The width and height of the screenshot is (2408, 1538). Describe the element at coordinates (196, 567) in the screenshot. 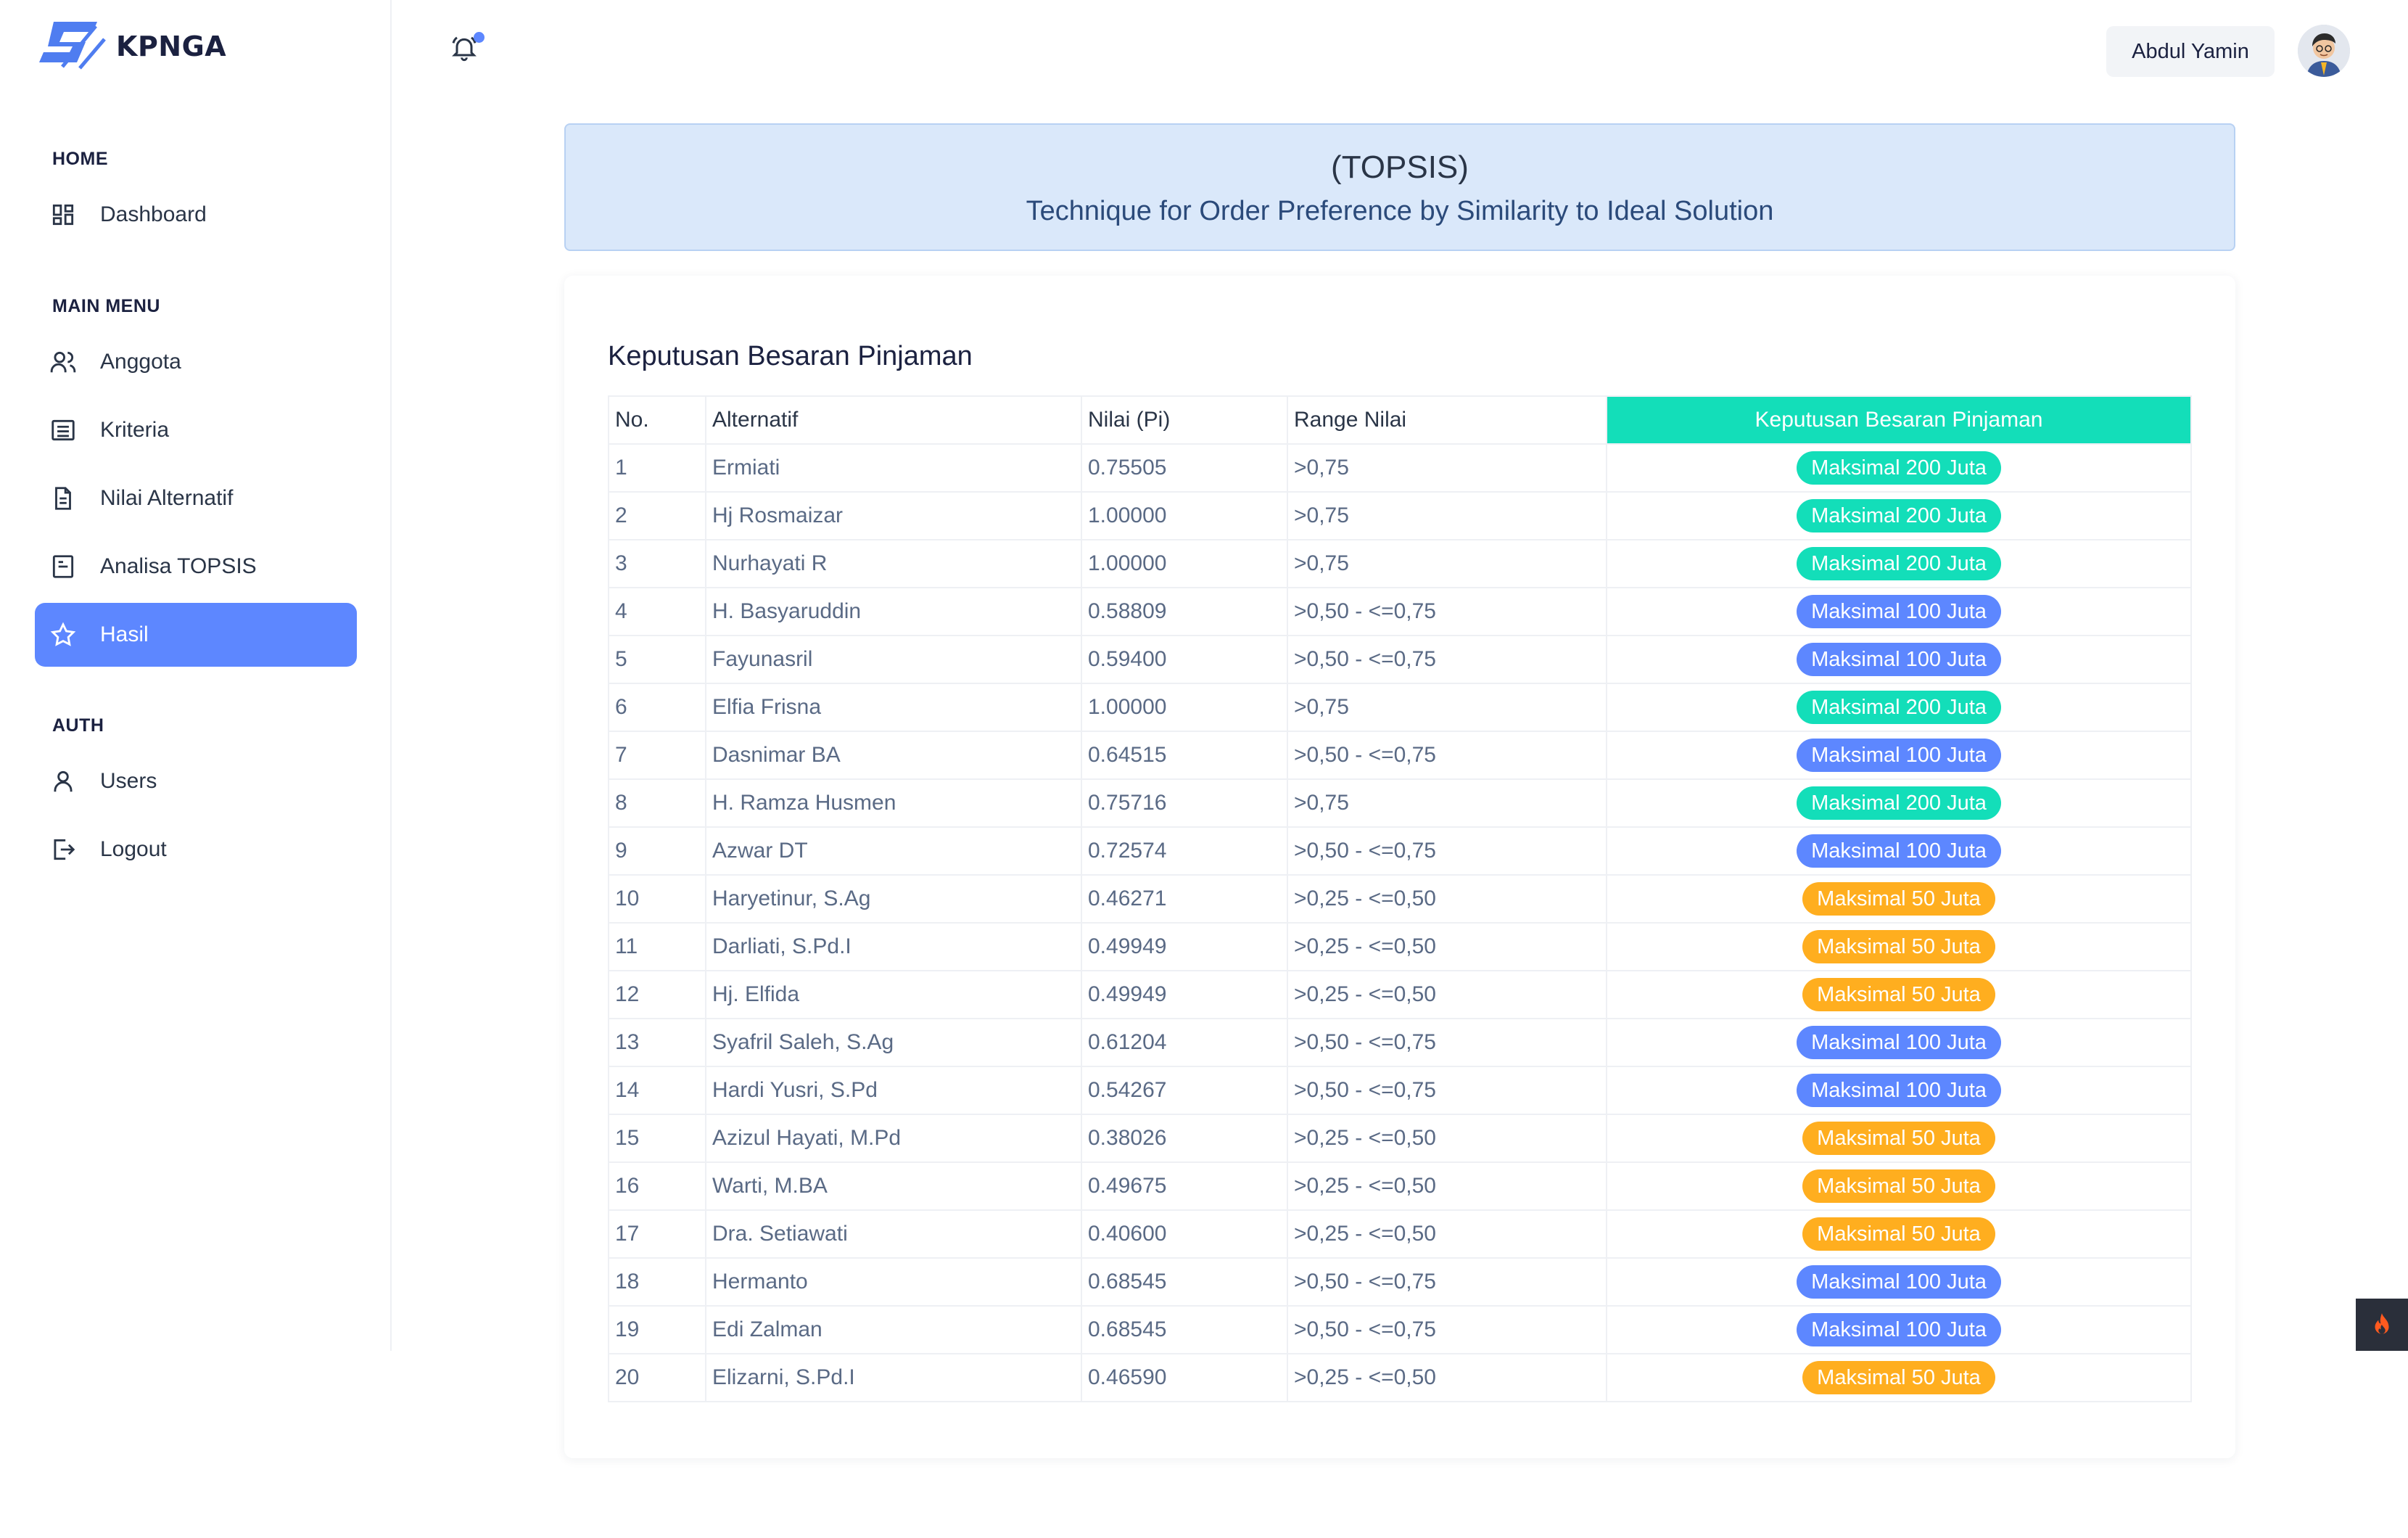

I see `sidebar-item-analisa-topsis: Analisa TOPSIS` at that location.